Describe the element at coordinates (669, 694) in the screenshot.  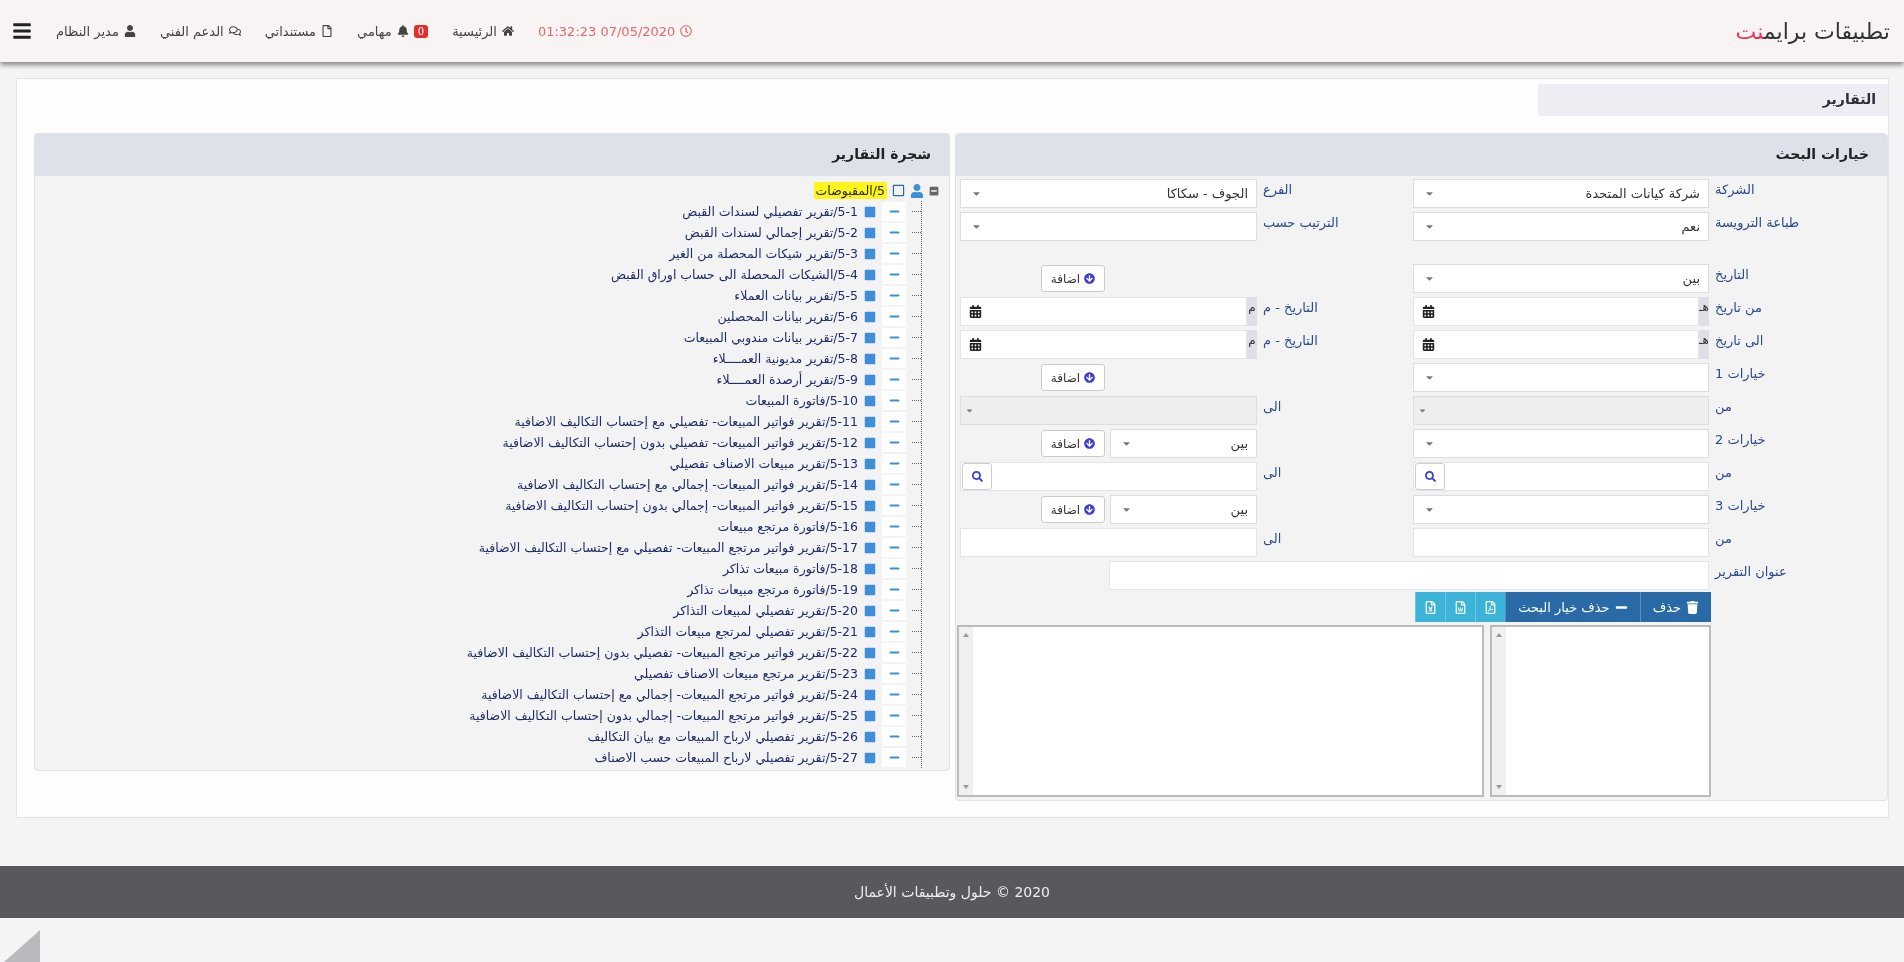
I see `tree-item: 5-24/تقرير فواتير مرتجع المبيعات- إجمالي مع إحتساب التكاليف الاضافية` at that location.